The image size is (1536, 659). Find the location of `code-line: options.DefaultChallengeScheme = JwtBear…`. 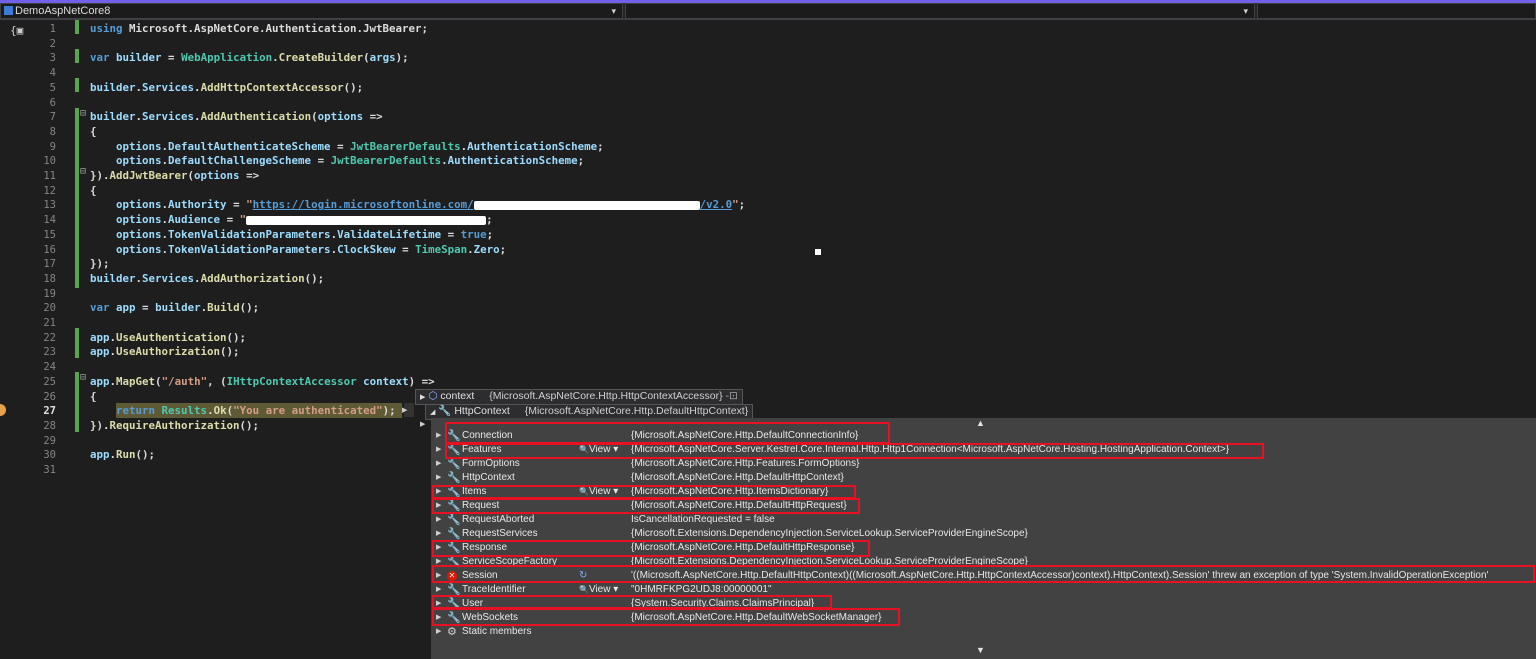

code-line: options.DefaultChallengeScheme = JwtBear… is located at coordinates (337, 161).